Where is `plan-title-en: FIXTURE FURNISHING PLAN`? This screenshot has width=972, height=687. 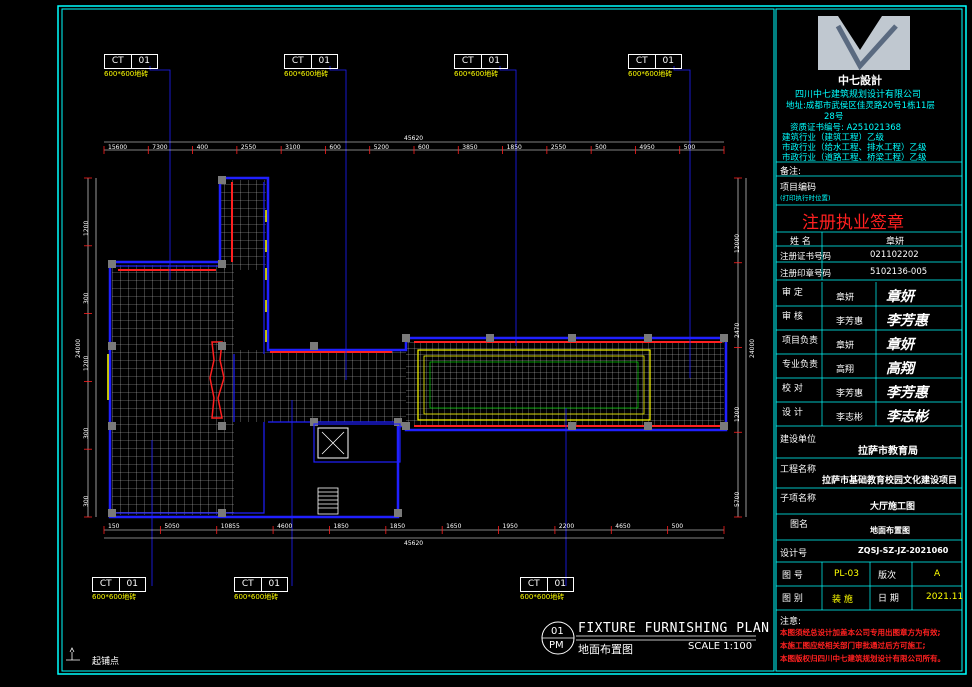 plan-title-en: FIXTURE FURNISHING PLAN is located at coordinates (674, 628).